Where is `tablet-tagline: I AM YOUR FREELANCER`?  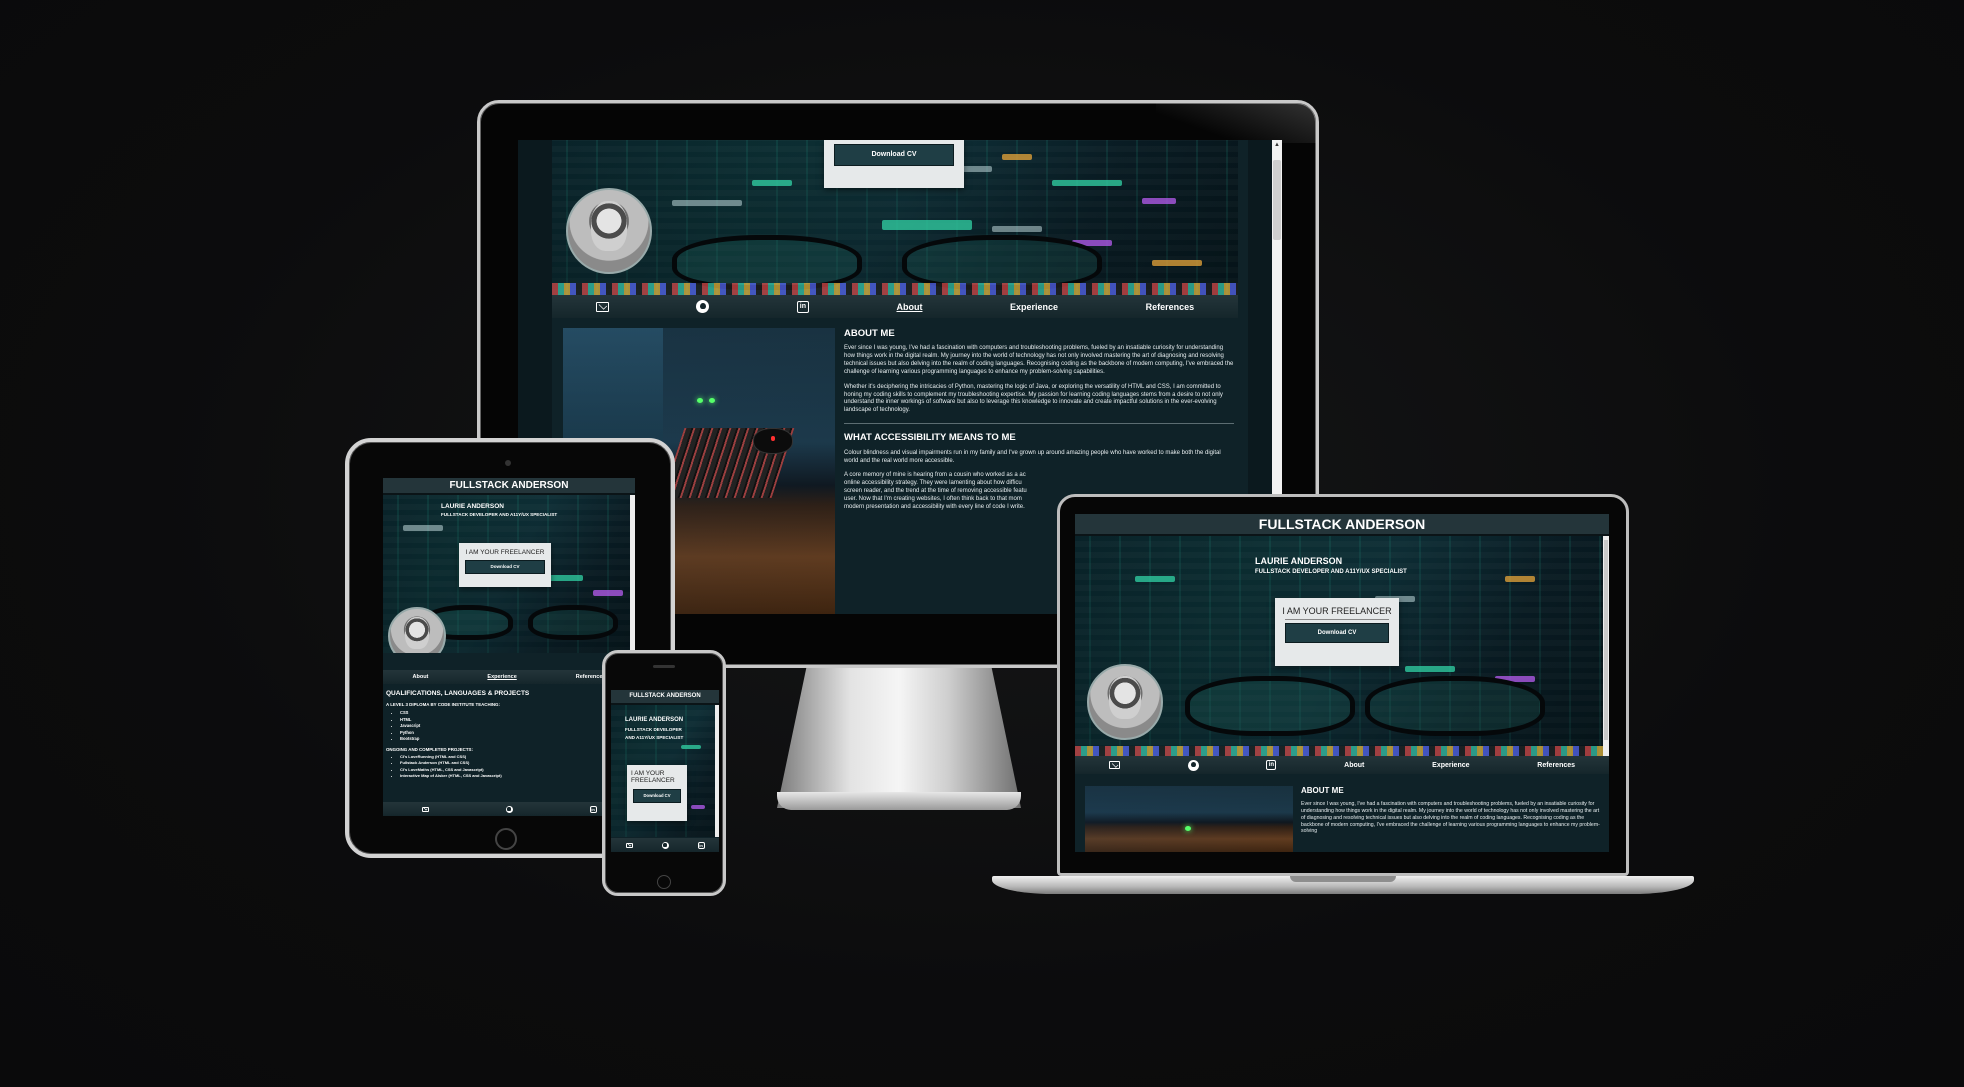 tablet-tagline: I AM YOUR FREELANCER is located at coordinates (505, 552).